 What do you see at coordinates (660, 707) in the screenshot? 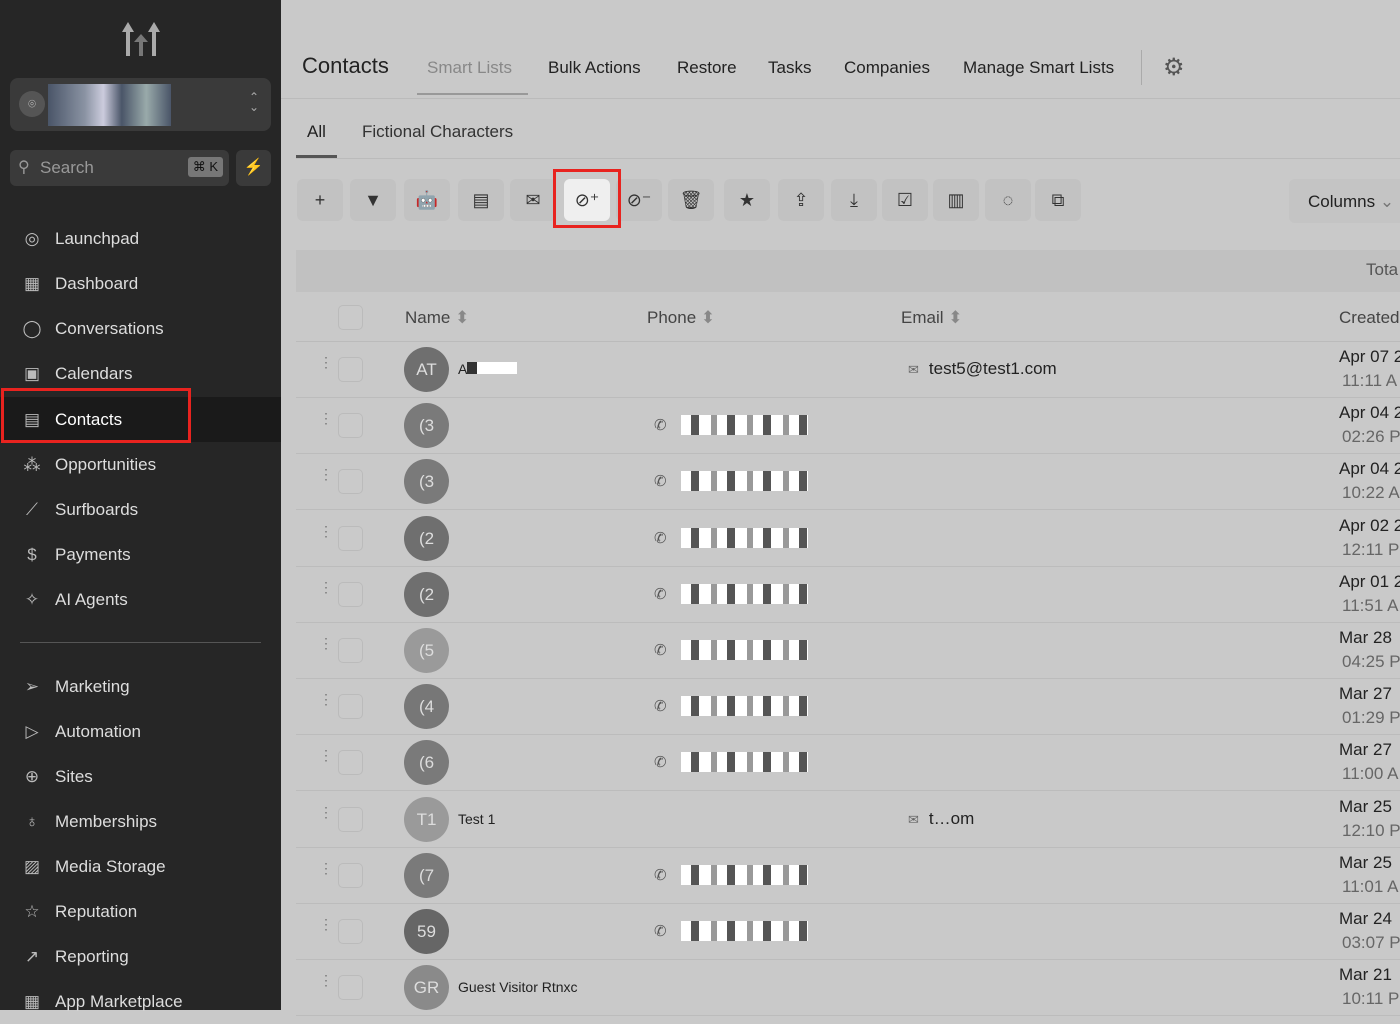
I see `phone-icon: ✆` at bounding box center [660, 707].